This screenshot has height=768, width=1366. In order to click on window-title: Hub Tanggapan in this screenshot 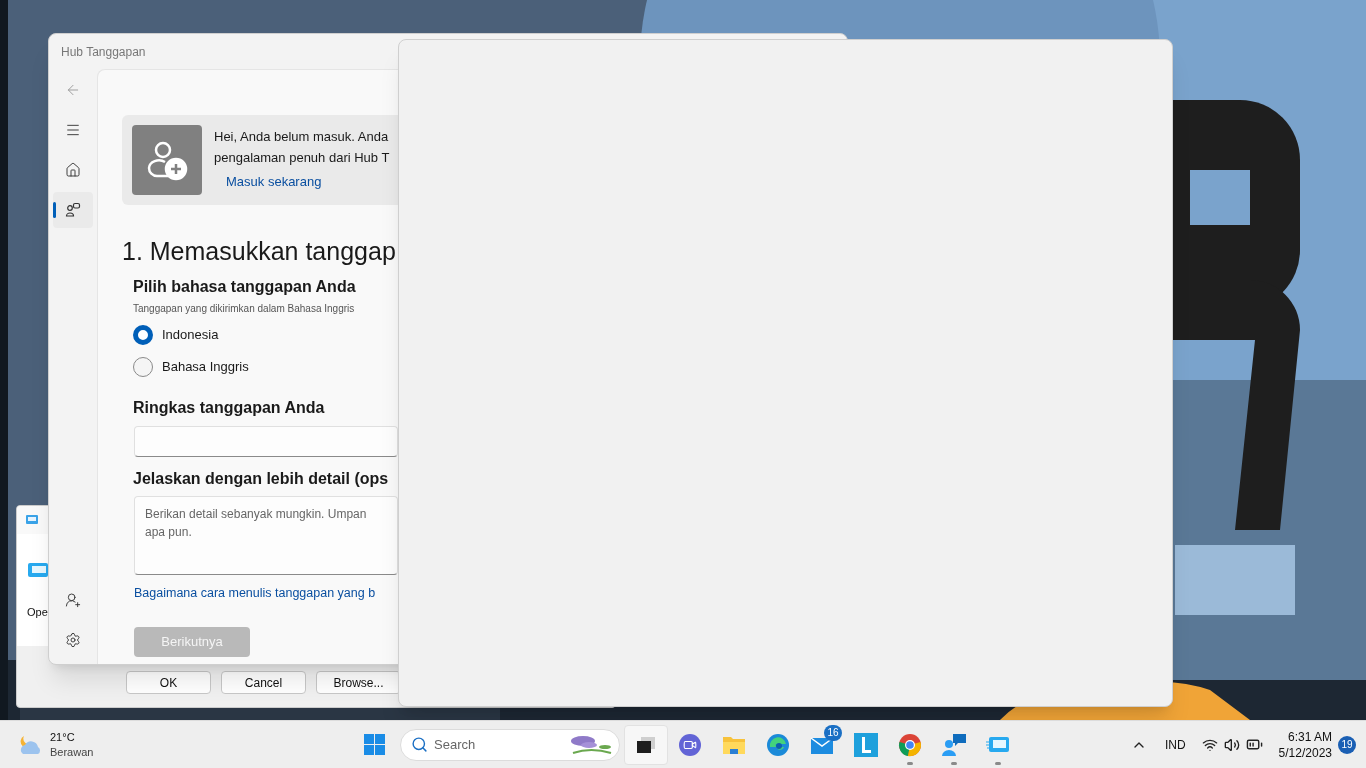, I will do `click(103, 52)`.